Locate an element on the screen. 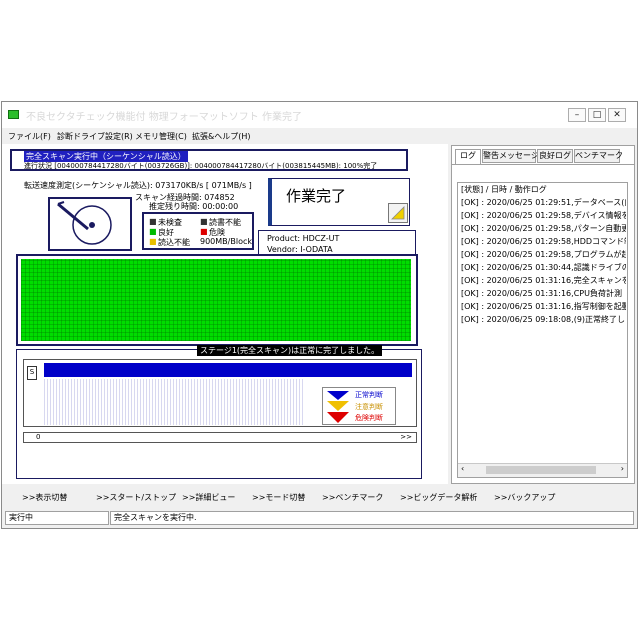  log-row: [OK] : 2020/06/25 01:29:58,プログラムが起動 is located at coordinates (543, 255).